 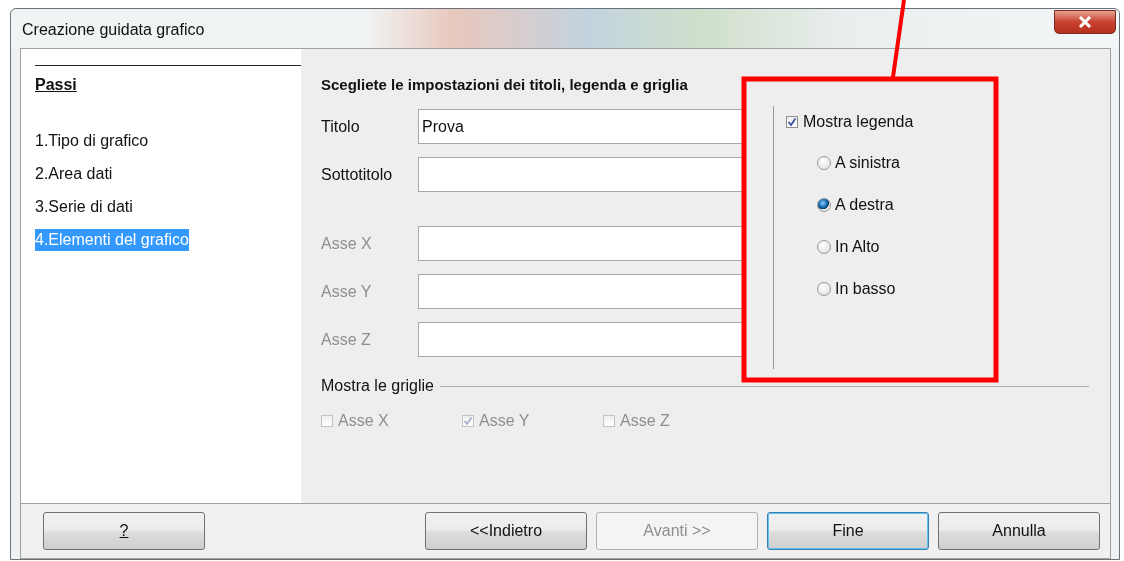 I want to click on step-item: 1.Tipo di grafico, so click(x=92, y=141).